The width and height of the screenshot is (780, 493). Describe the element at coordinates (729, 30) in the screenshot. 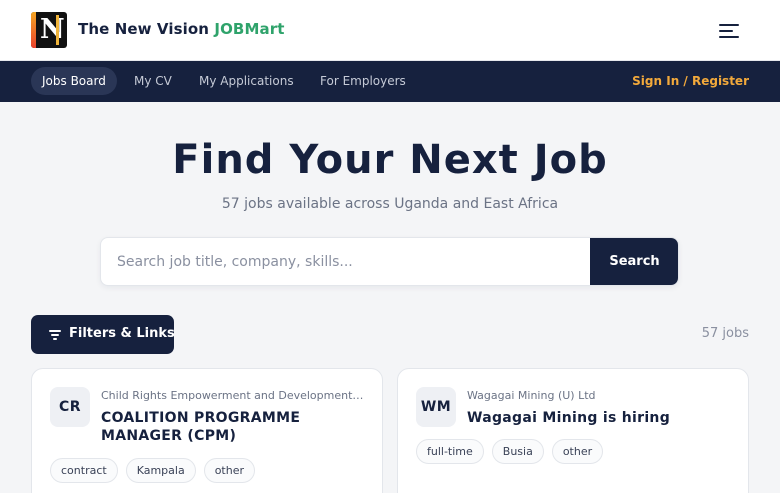

I see `hamburger-menu-icon` at that location.